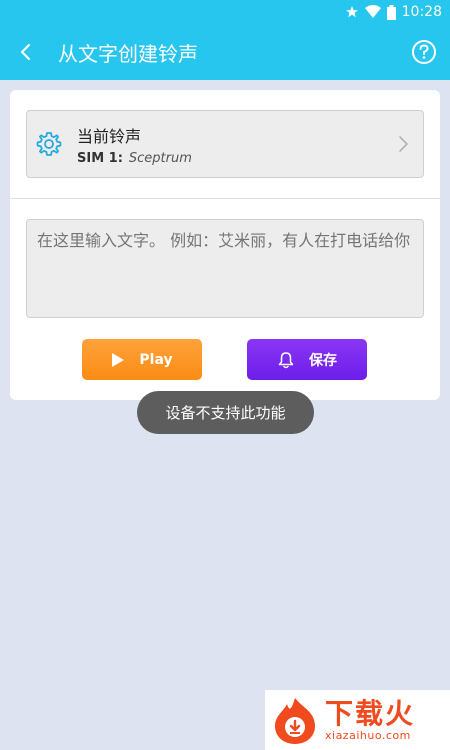  I want to click on sim-label: SIM 1:, so click(100, 158).